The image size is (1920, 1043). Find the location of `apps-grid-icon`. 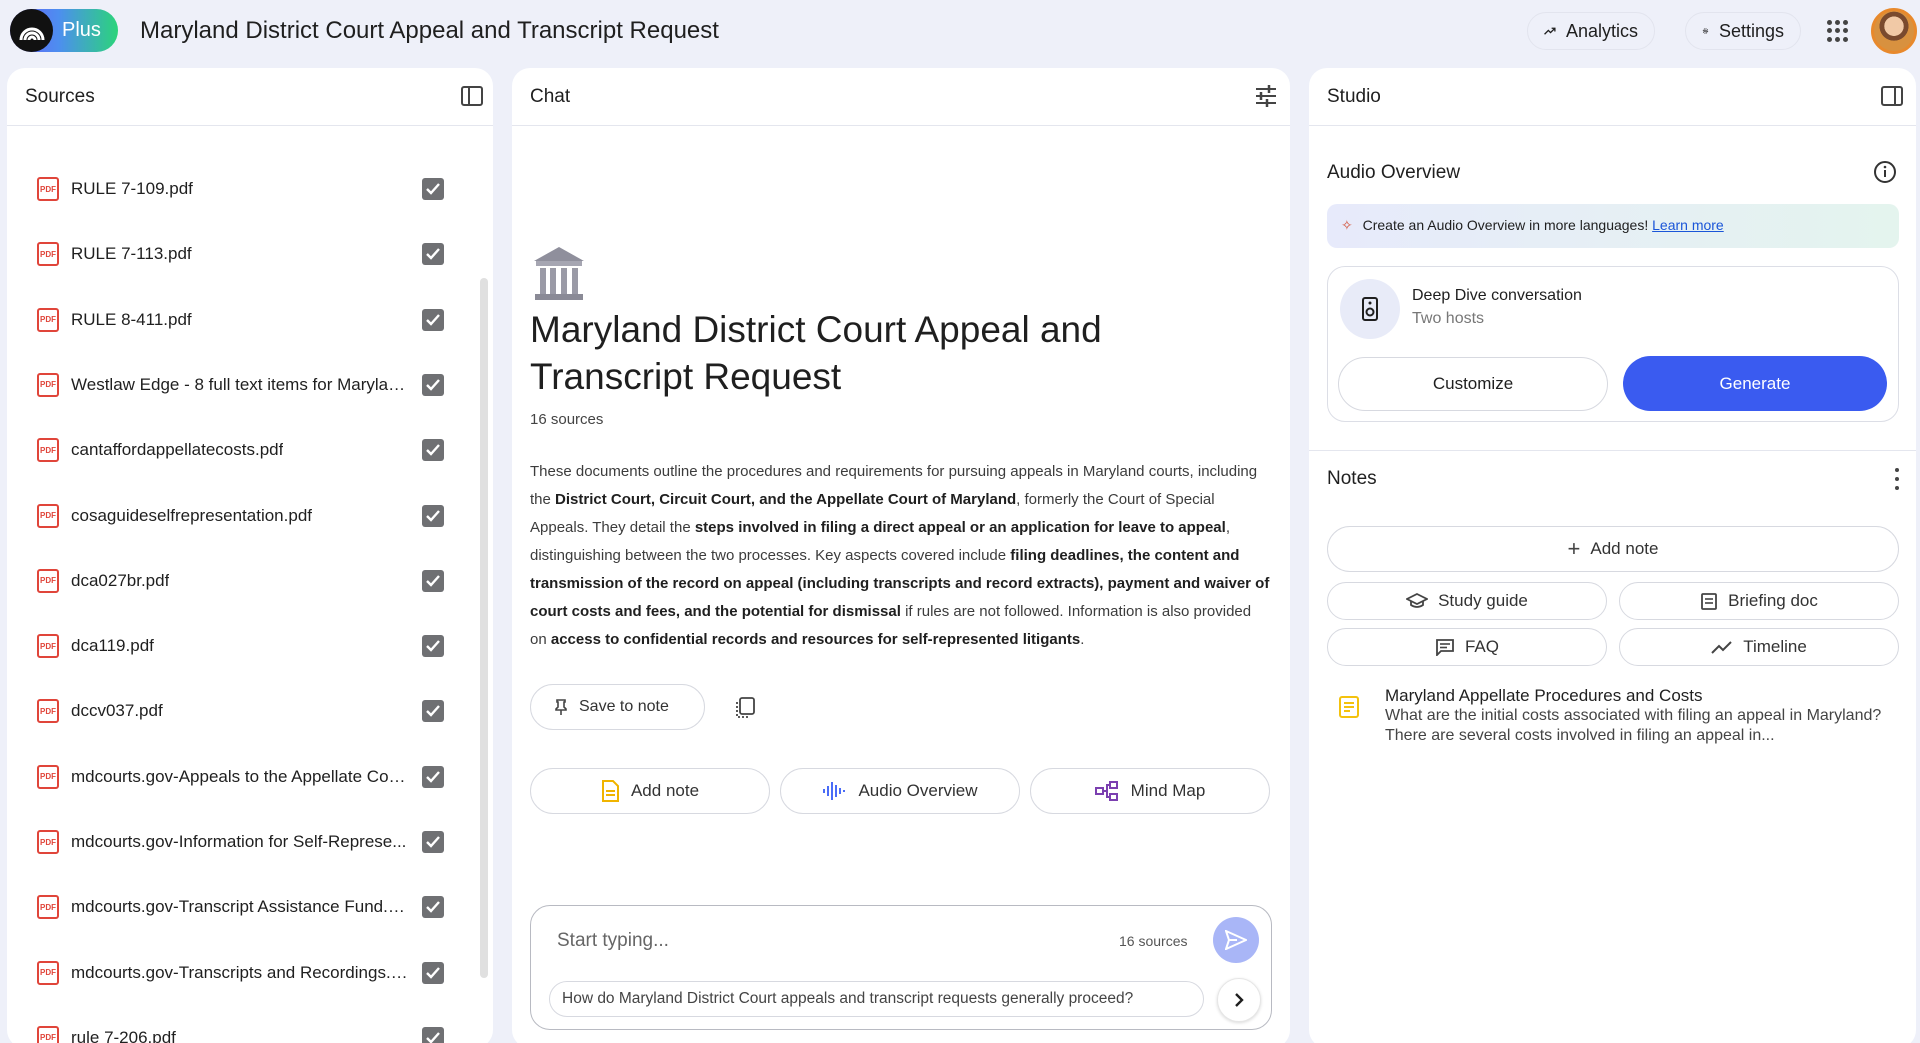

apps-grid-icon is located at coordinates (1838, 31).